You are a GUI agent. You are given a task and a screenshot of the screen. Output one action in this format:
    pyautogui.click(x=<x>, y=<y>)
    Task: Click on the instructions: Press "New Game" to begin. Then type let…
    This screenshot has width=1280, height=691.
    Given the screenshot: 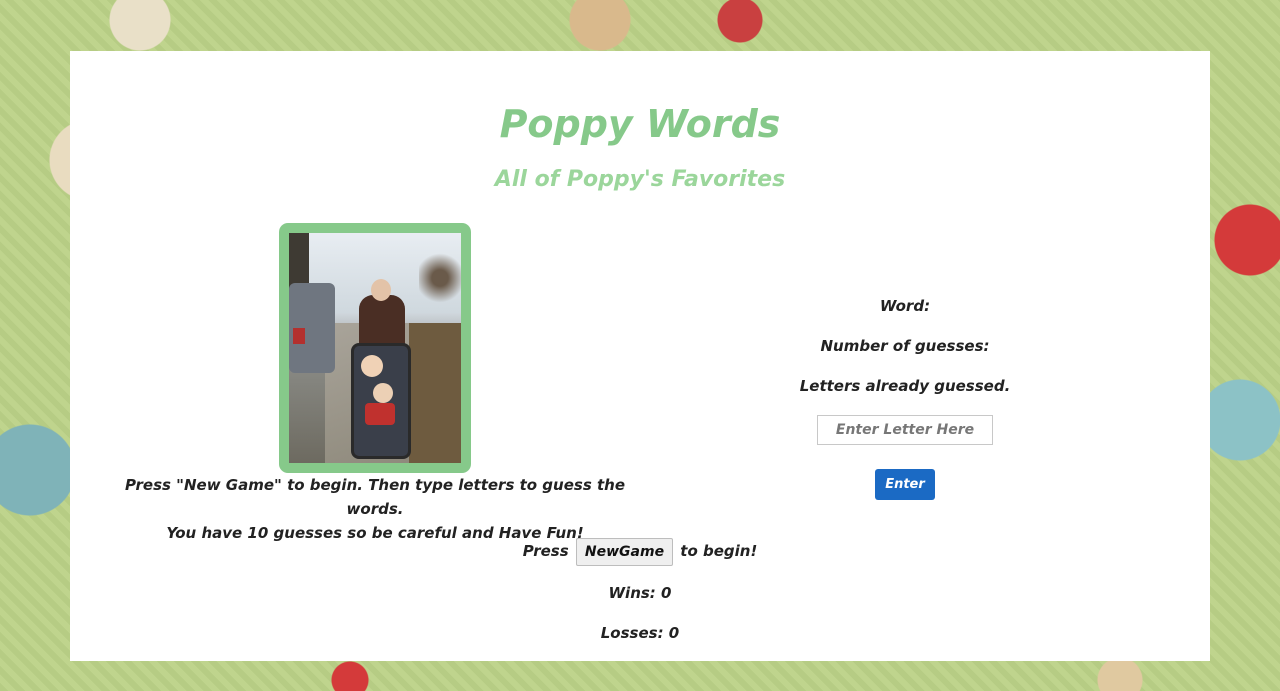 What is the action you would take?
    pyautogui.click(x=375, y=509)
    